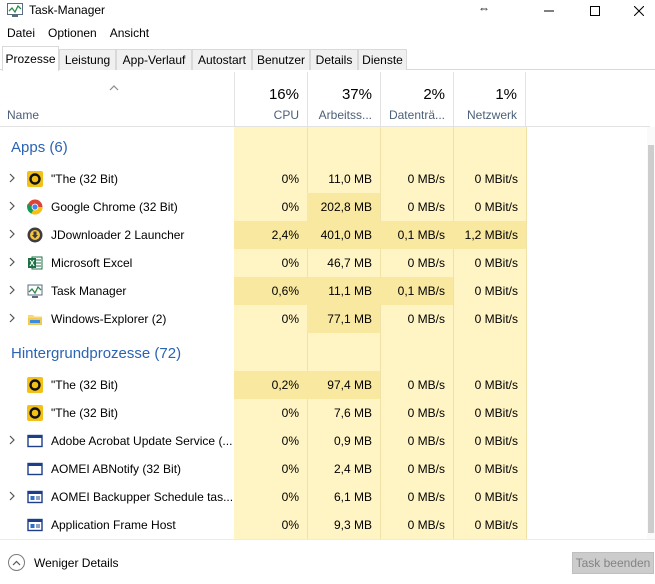 The image size is (655, 584). I want to click on tab-prozesse: Prozesse, so click(30, 58).